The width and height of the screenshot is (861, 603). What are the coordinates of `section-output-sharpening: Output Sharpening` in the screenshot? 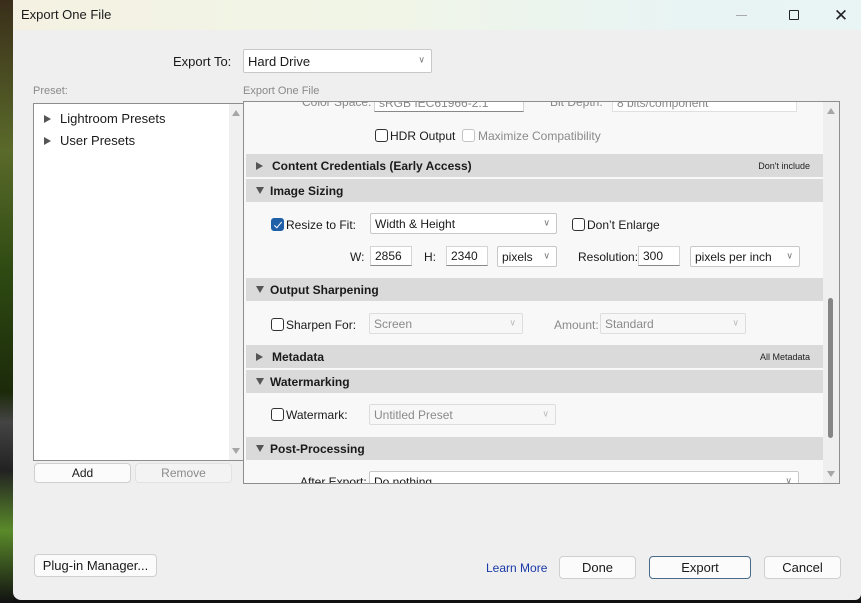 It's located at (535, 289).